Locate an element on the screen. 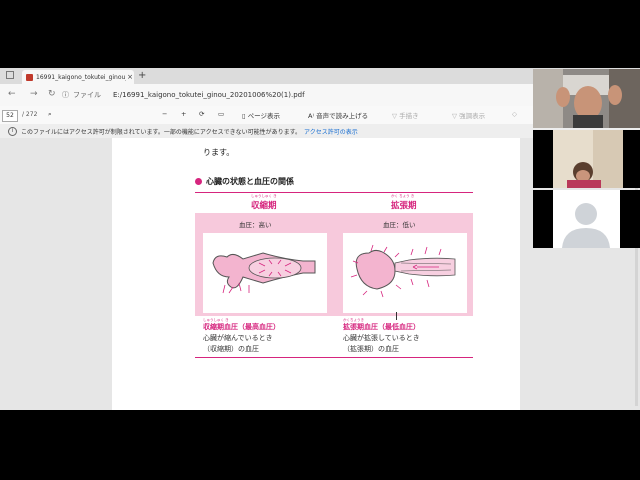 The image size is (640, 480). highlight-button: ▽ 強調表示 is located at coordinates (468, 115).